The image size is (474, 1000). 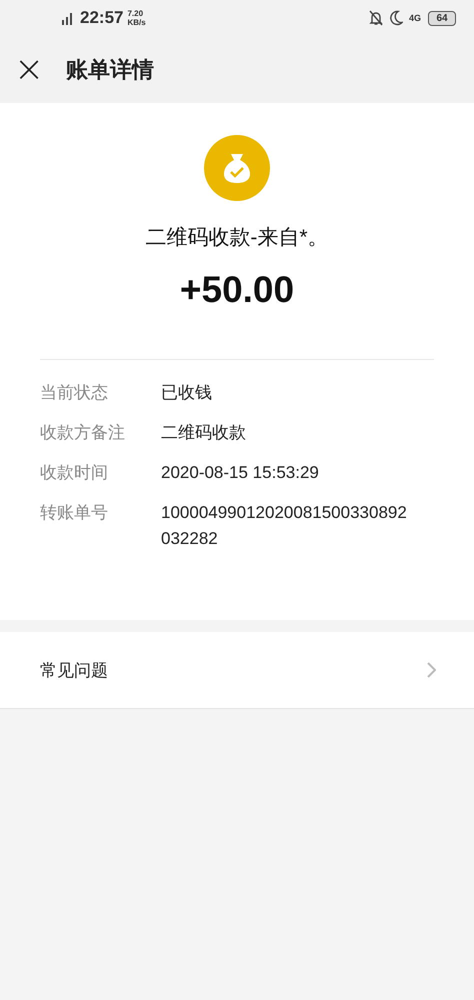 I want to click on net-speed: 7.20, so click(x=135, y=13).